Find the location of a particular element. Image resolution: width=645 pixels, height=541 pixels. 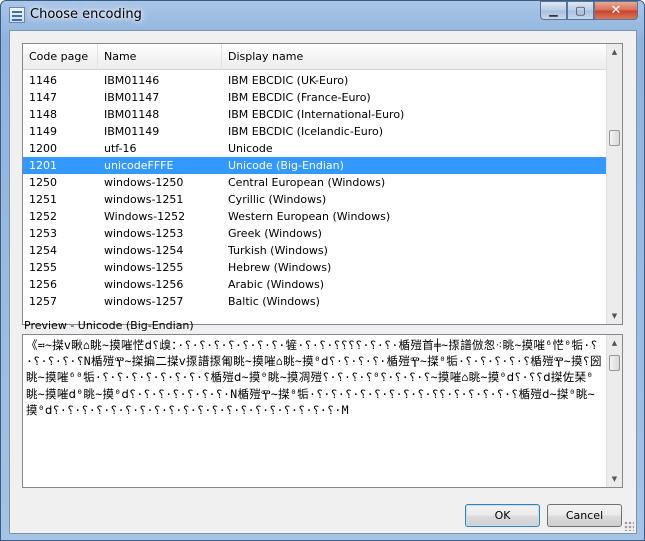

cell-code-page: 1257 is located at coordinates (43, 301).